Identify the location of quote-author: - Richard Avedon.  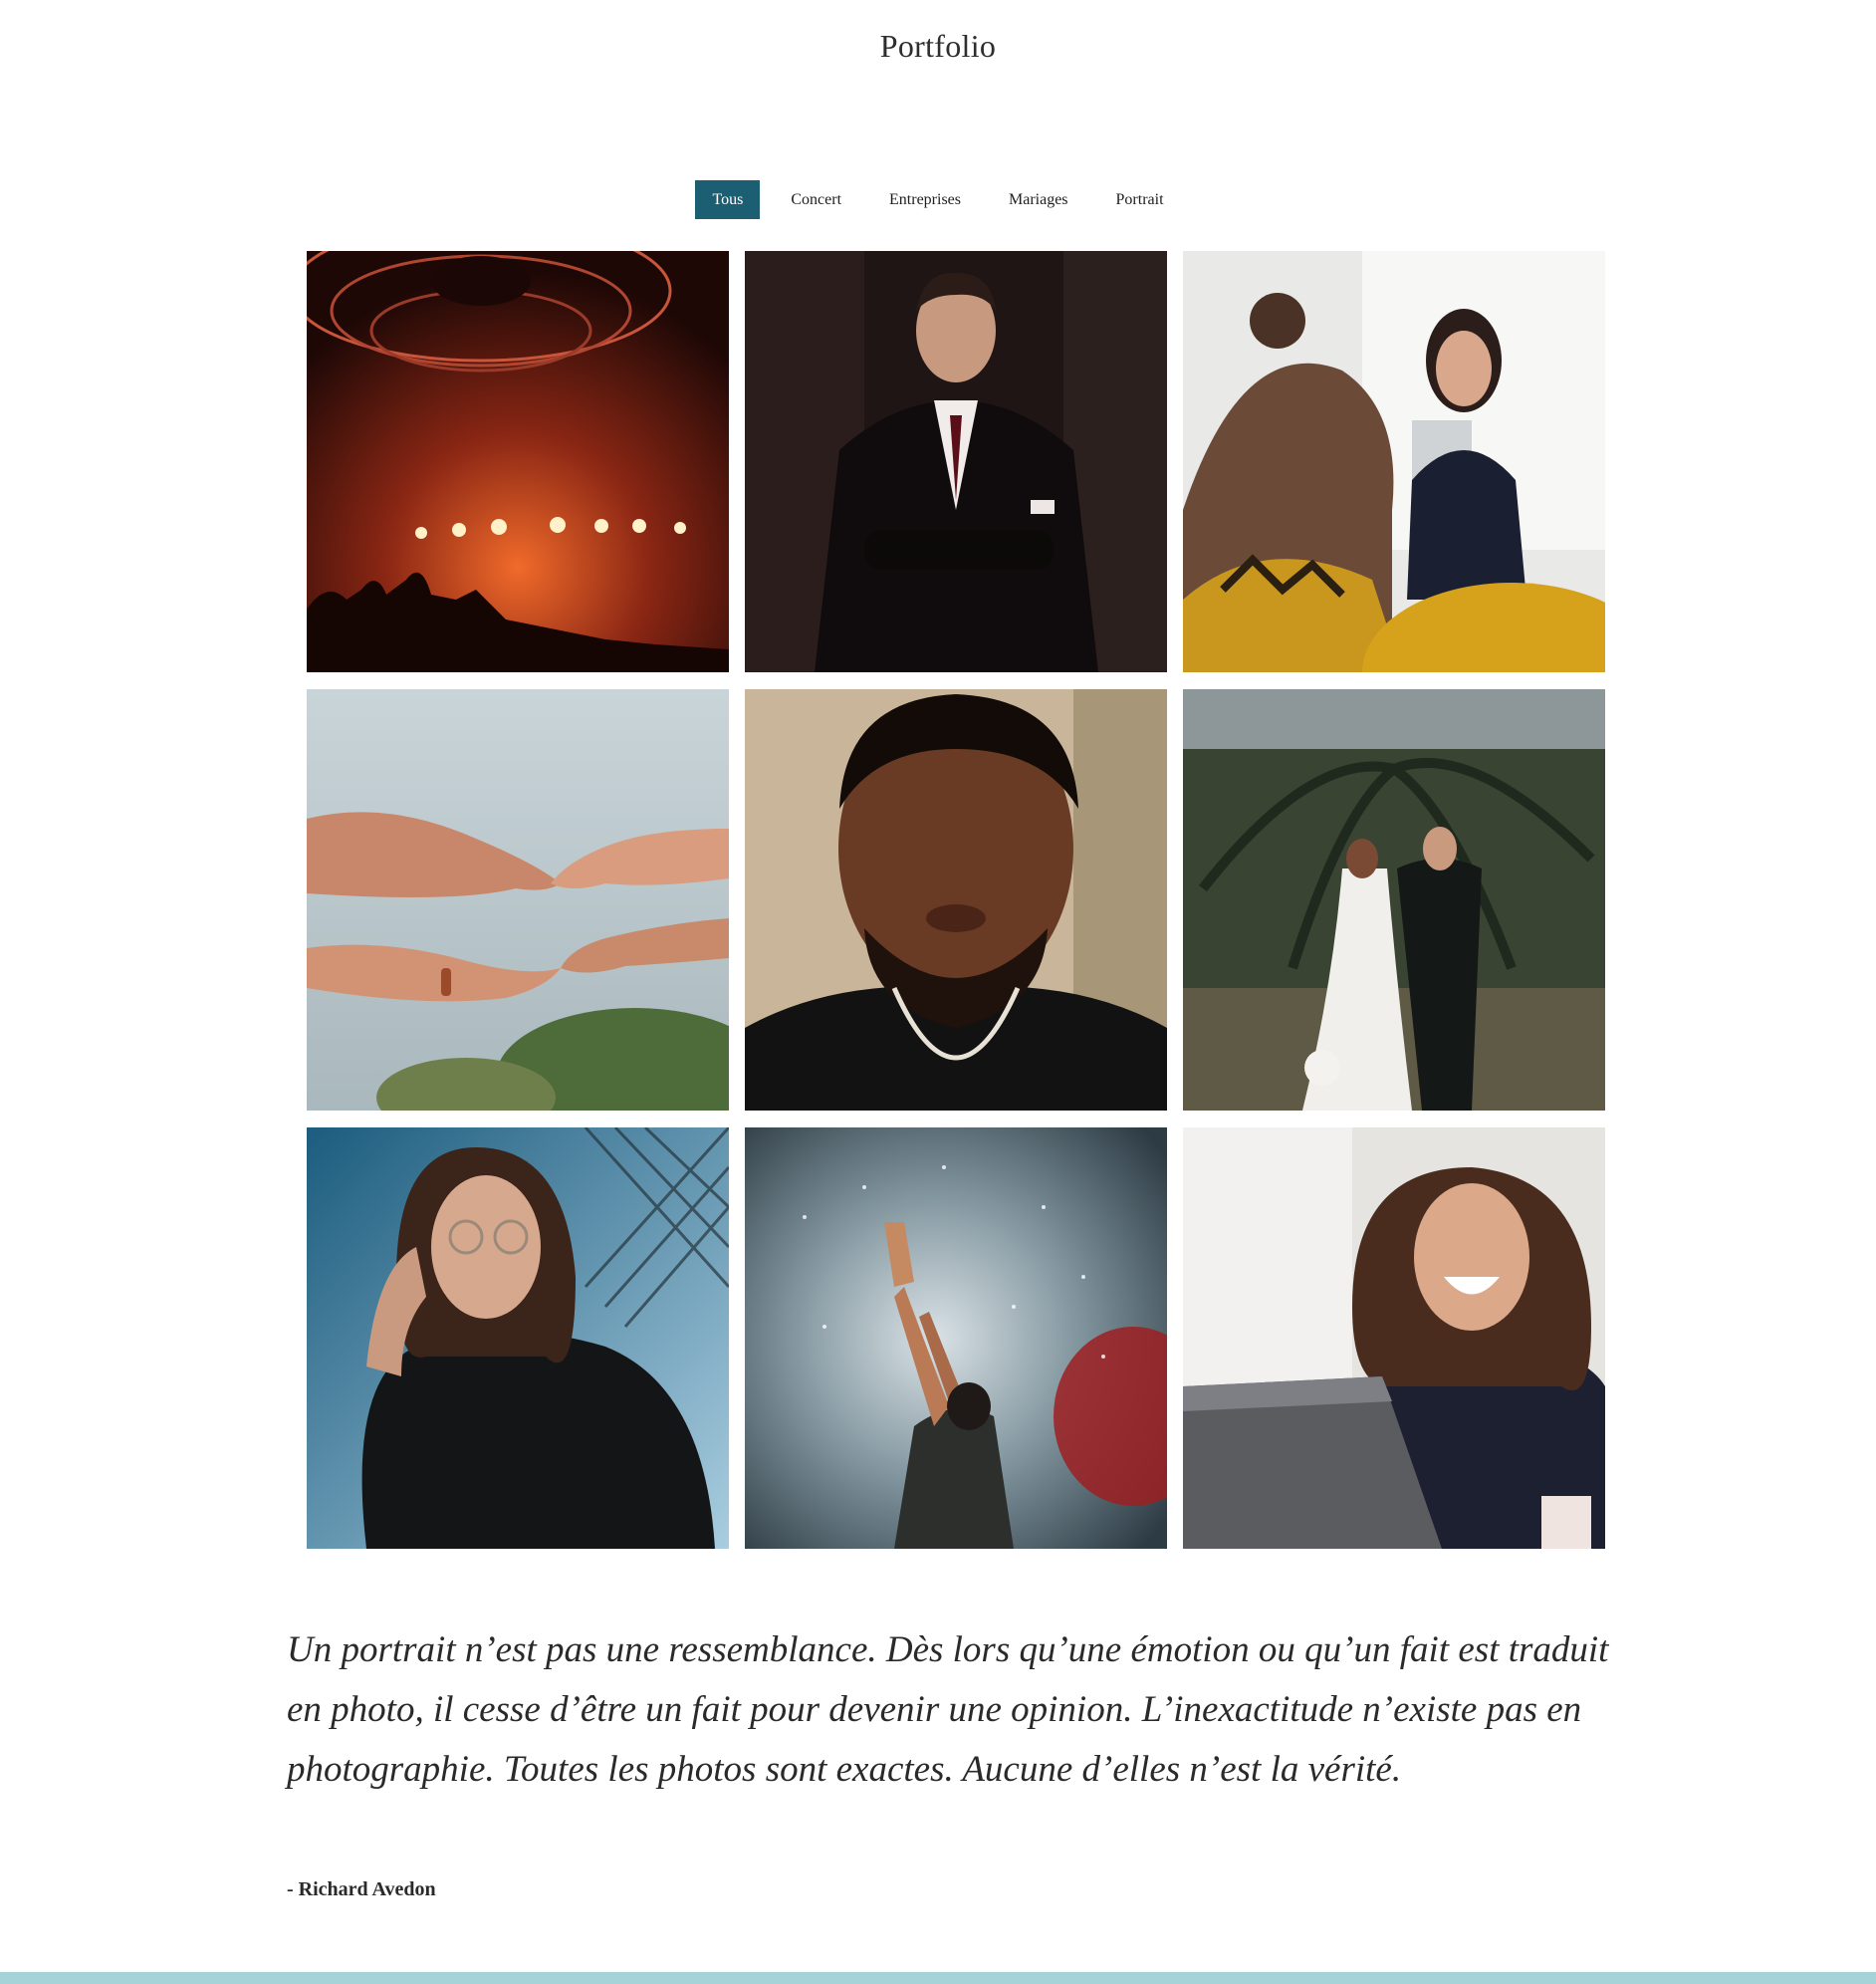
(362, 1889).